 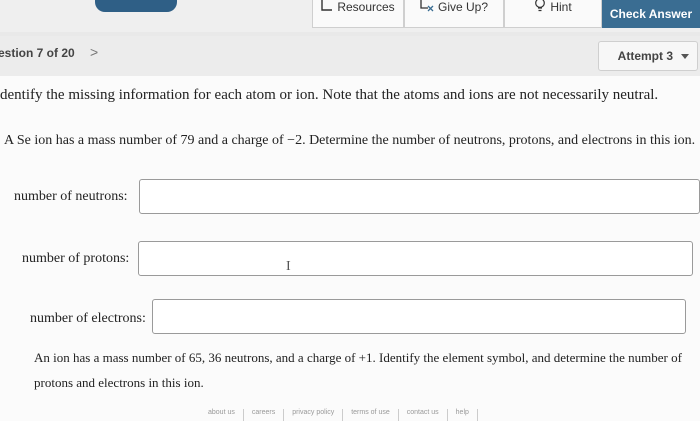 What do you see at coordinates (222, 415) in the screenshot?
I see `footer-link-about: about us` at bounding box center [222, 415].